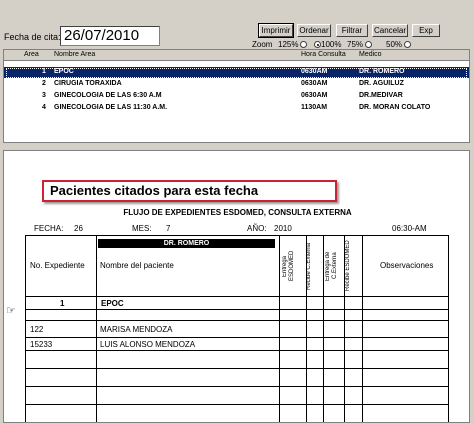 The height and width of the screenshot is (423, 474). What do you see at coordinates (381, 83) in the screenshot?
I see `cell-medico: DR. AGUILUZ` at bounding box center [381, 83].